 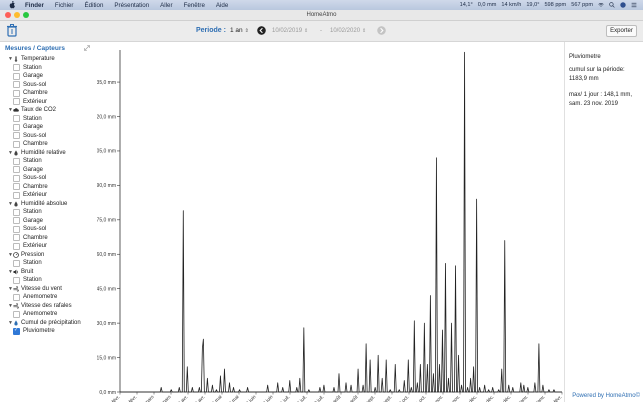 I want to click on menu-finder: Finder, so click(x=34, y=5).